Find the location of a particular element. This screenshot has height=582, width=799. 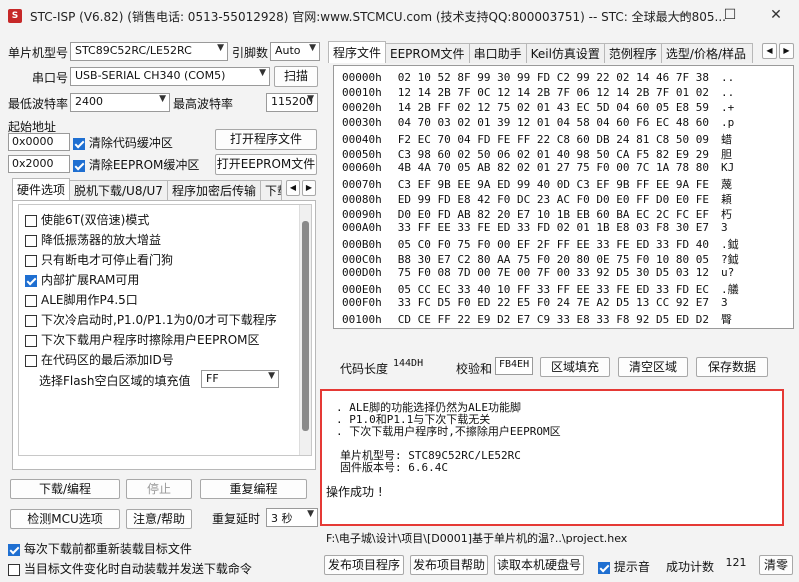

option-ale-pin: ALE脚用作P4.5口 is located at coordinates (81, 299).